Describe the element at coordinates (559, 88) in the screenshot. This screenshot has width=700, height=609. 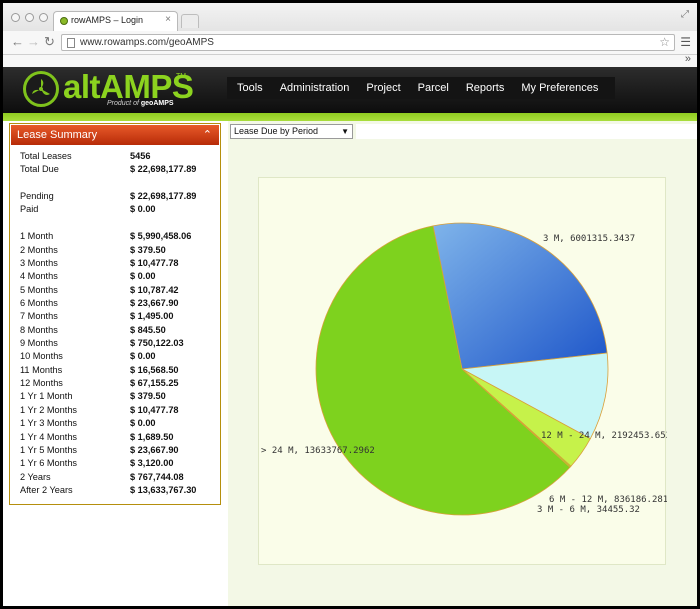
I see `nav-my-preferences: My Preferences` at that location.